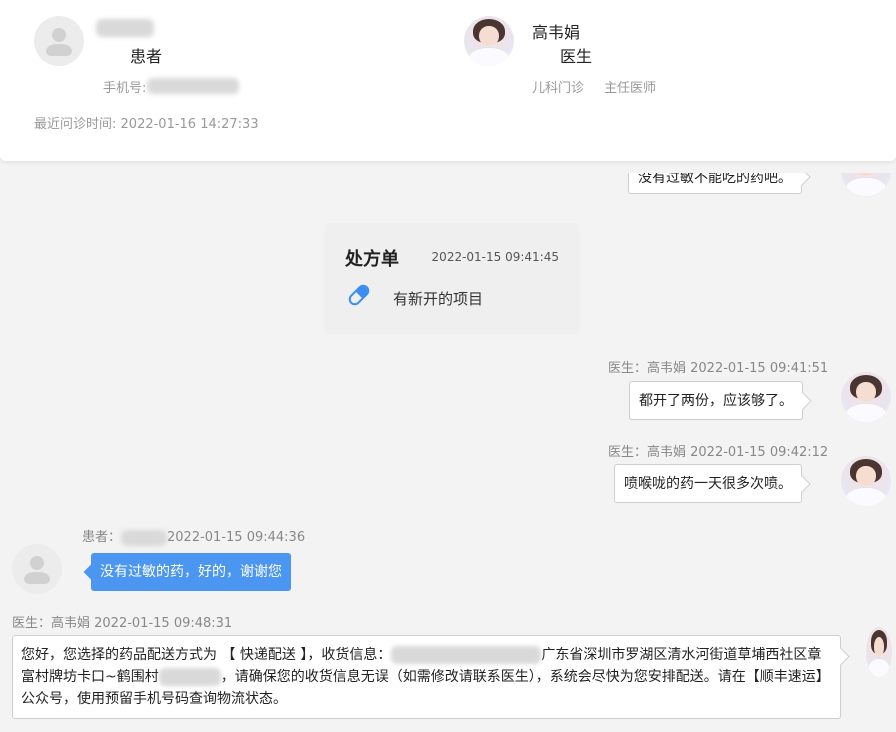 Image resolution: width=896 pixels, height=732 pixels. I want to click on meta-prefix: 患者：, so click(102, 537).